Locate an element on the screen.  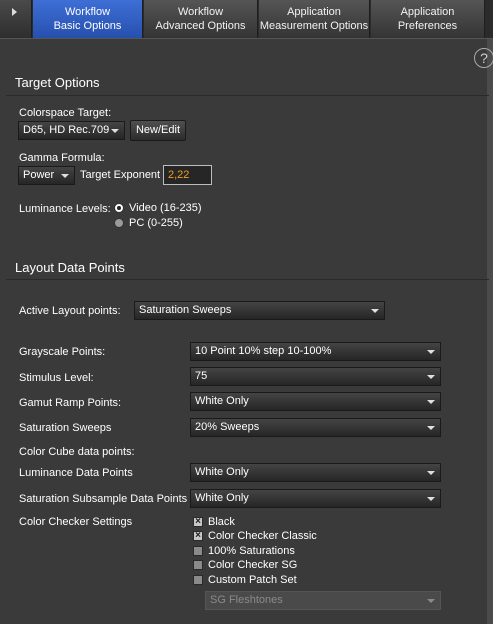
luminance-levels-label: Luminance Levels: is located at coordinates (65, 209).